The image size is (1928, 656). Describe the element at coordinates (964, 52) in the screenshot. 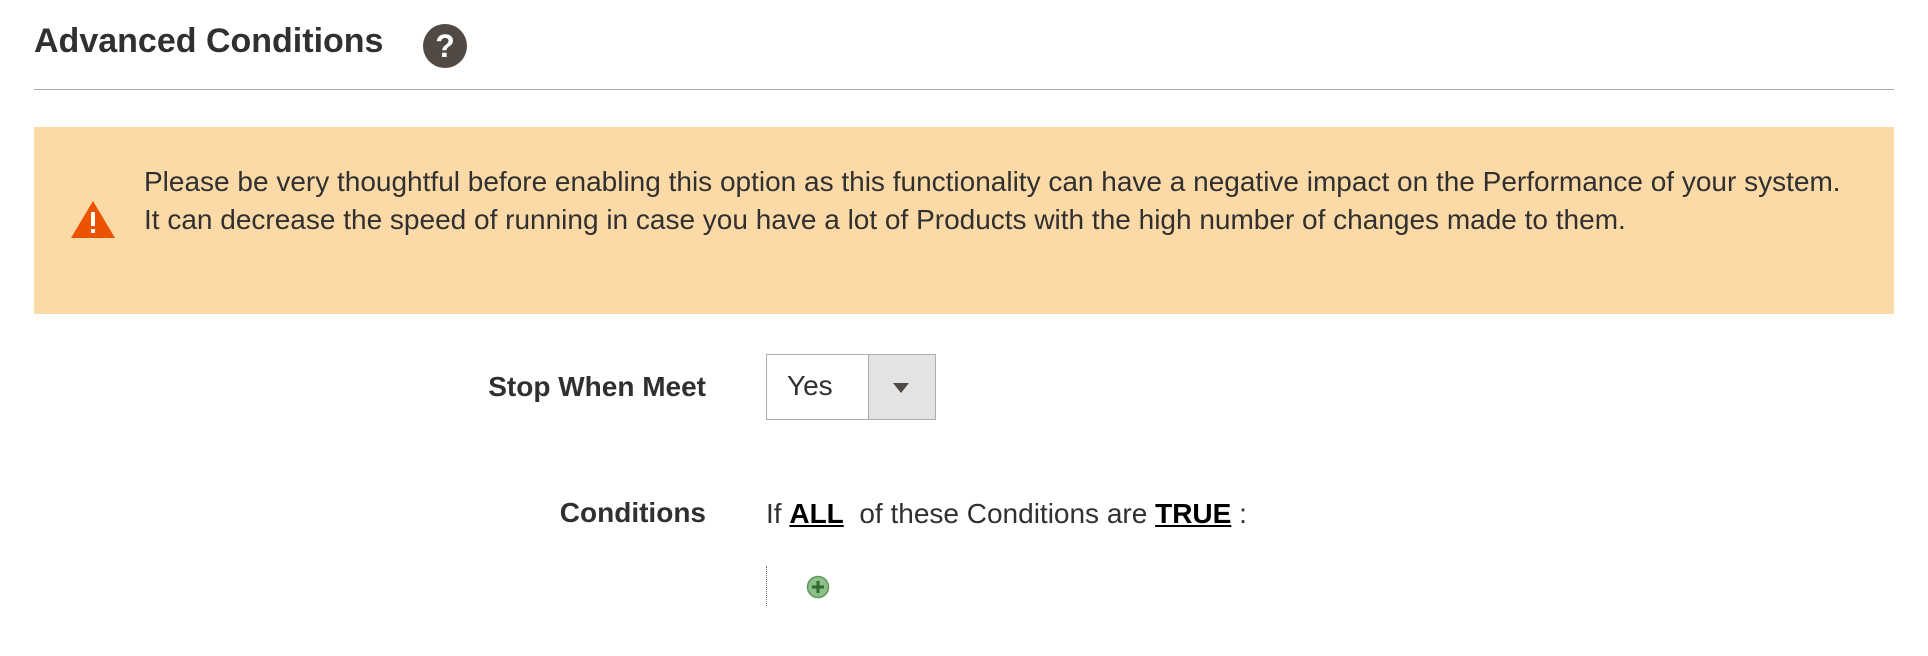

I see `section-header: Advanced Conditions ?` at that location.